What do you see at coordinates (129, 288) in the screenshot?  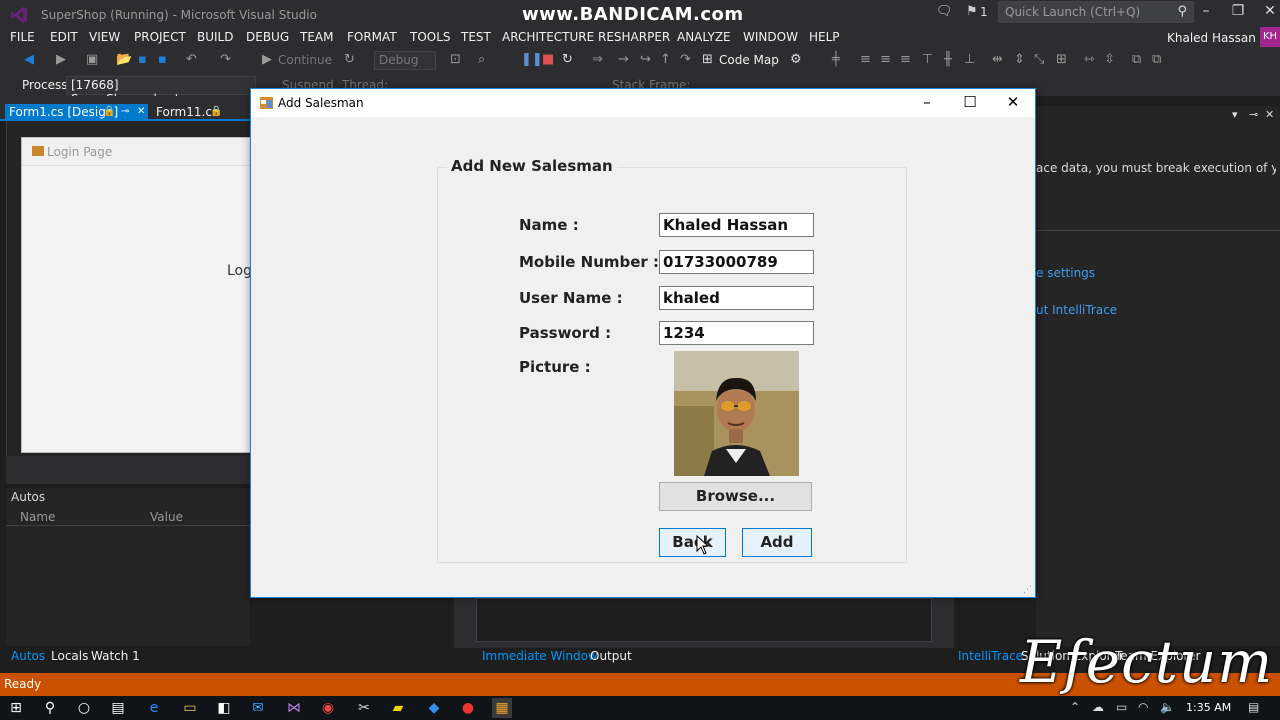 I see `form-designer-surface: Login Page Log` at bounding box center [129, 288].